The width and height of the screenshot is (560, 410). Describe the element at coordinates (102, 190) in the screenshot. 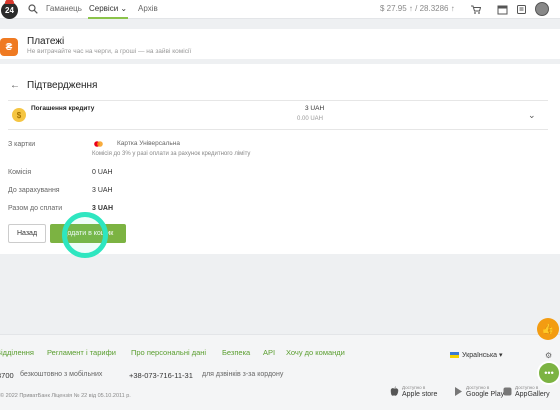

I see `credited-value: 3 UAH` at that location.